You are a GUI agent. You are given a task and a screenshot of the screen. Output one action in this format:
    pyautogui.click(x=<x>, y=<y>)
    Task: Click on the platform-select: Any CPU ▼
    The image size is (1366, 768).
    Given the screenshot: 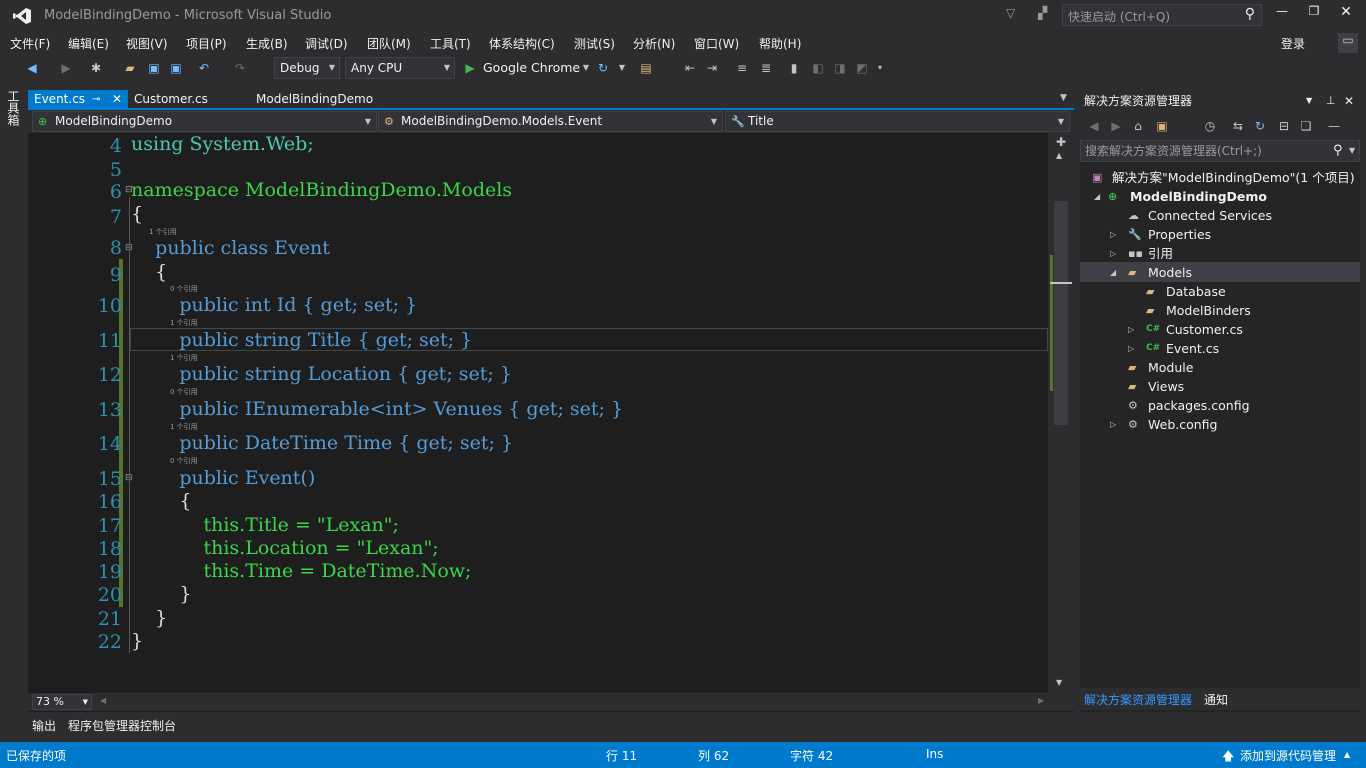 What is the action you would take?
    pyautogui.click(x=400, y=68)
    